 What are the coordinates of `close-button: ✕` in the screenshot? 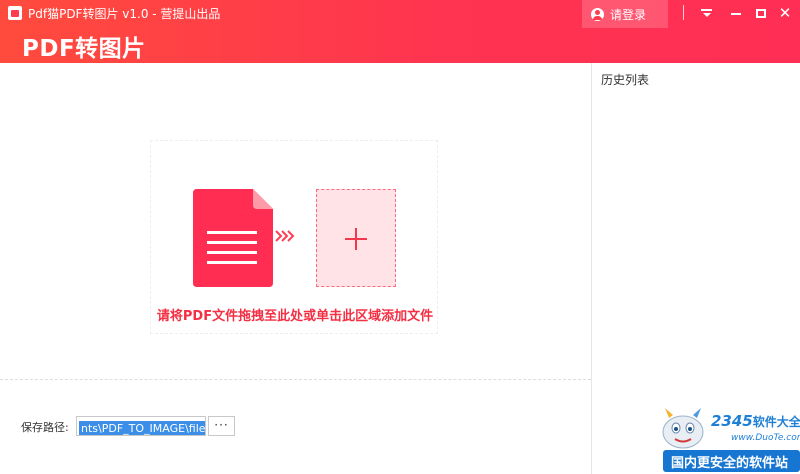 It's located at (785, 13).